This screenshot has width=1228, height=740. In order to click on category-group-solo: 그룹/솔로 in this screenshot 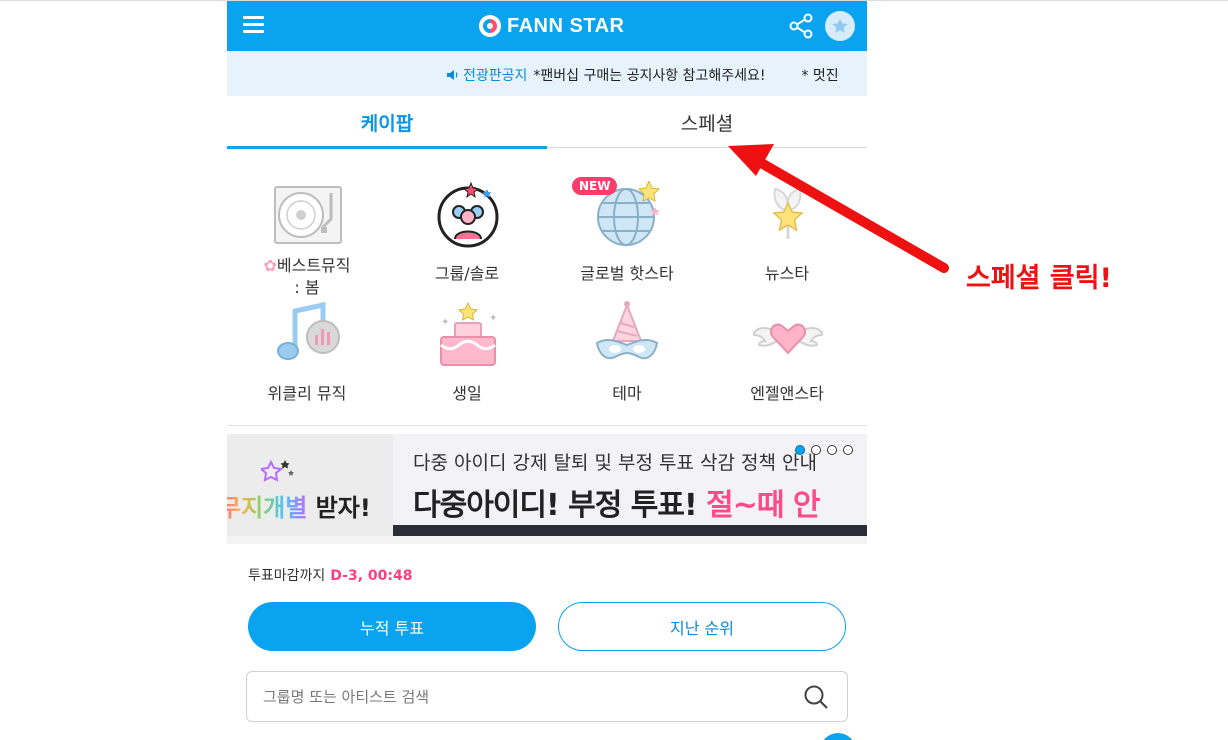, I will do `click(467, 241)`.